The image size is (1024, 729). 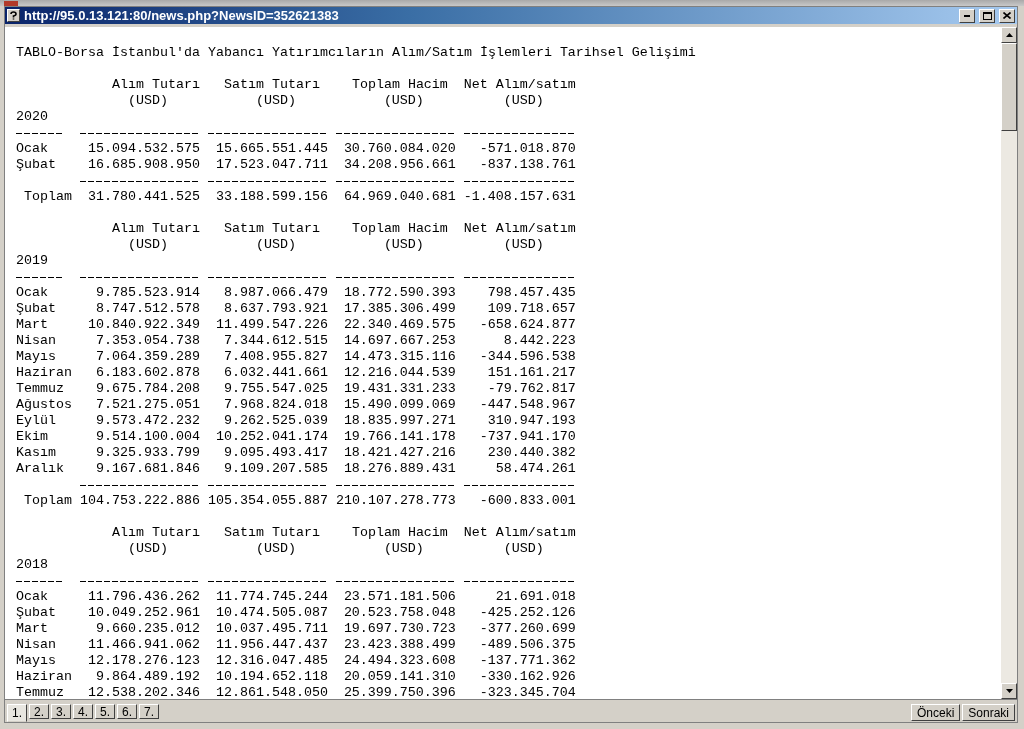 I want to click on page-tab: 4., so click(x=83, y=711).